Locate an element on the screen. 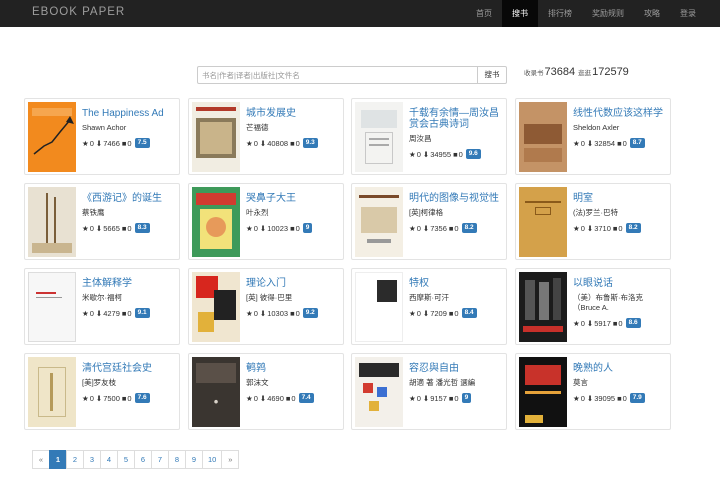  book-meta: ★ 0 ⬇ 10023 ■ 0 9 is located at coordinates (279, 228).